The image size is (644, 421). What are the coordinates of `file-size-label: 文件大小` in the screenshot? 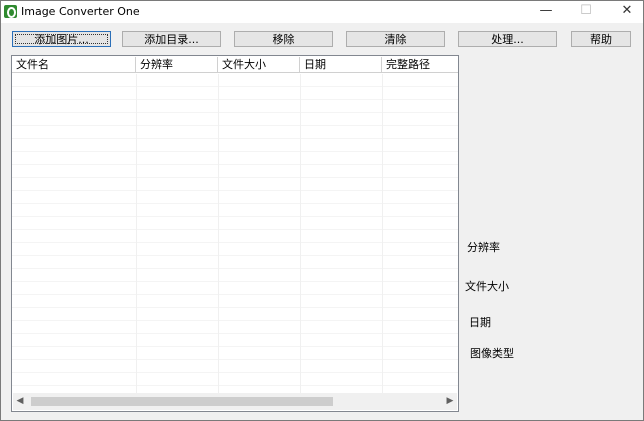 It's located at (487, 286).